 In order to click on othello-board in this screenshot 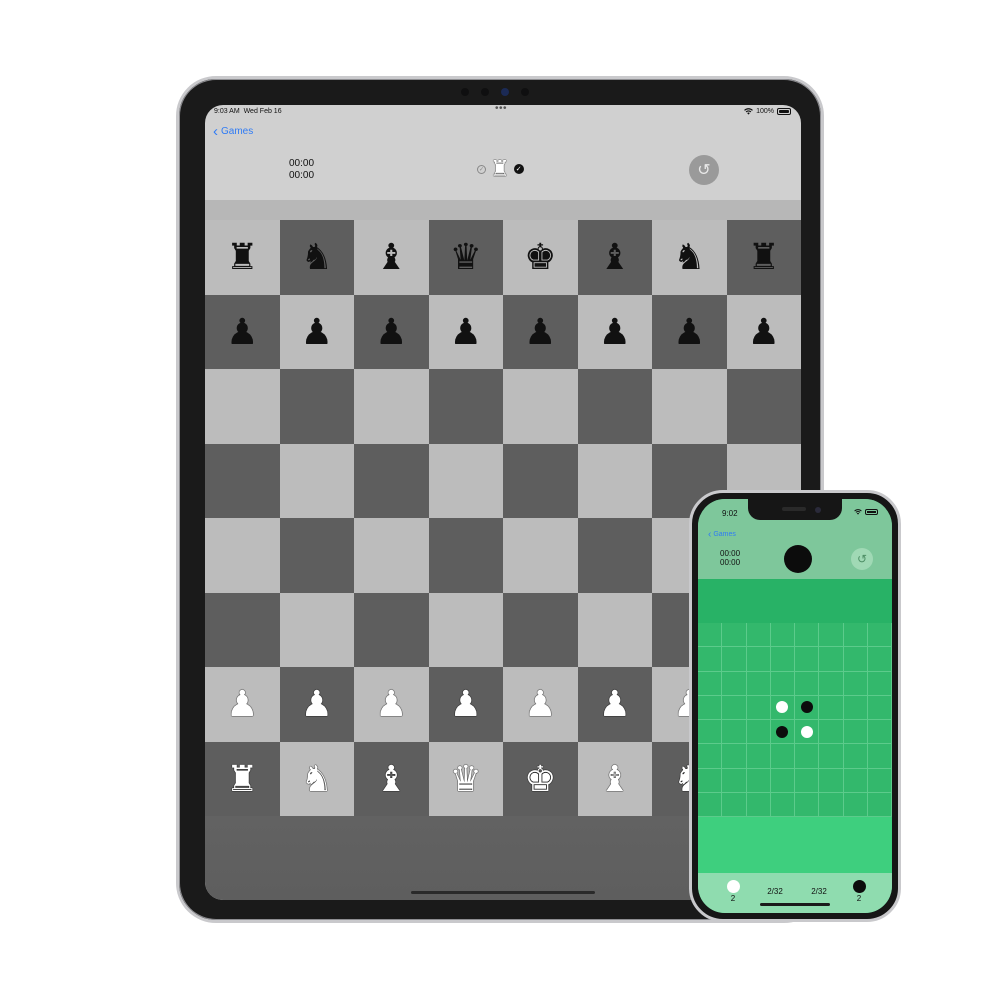, I will do `click(795, 720)`.